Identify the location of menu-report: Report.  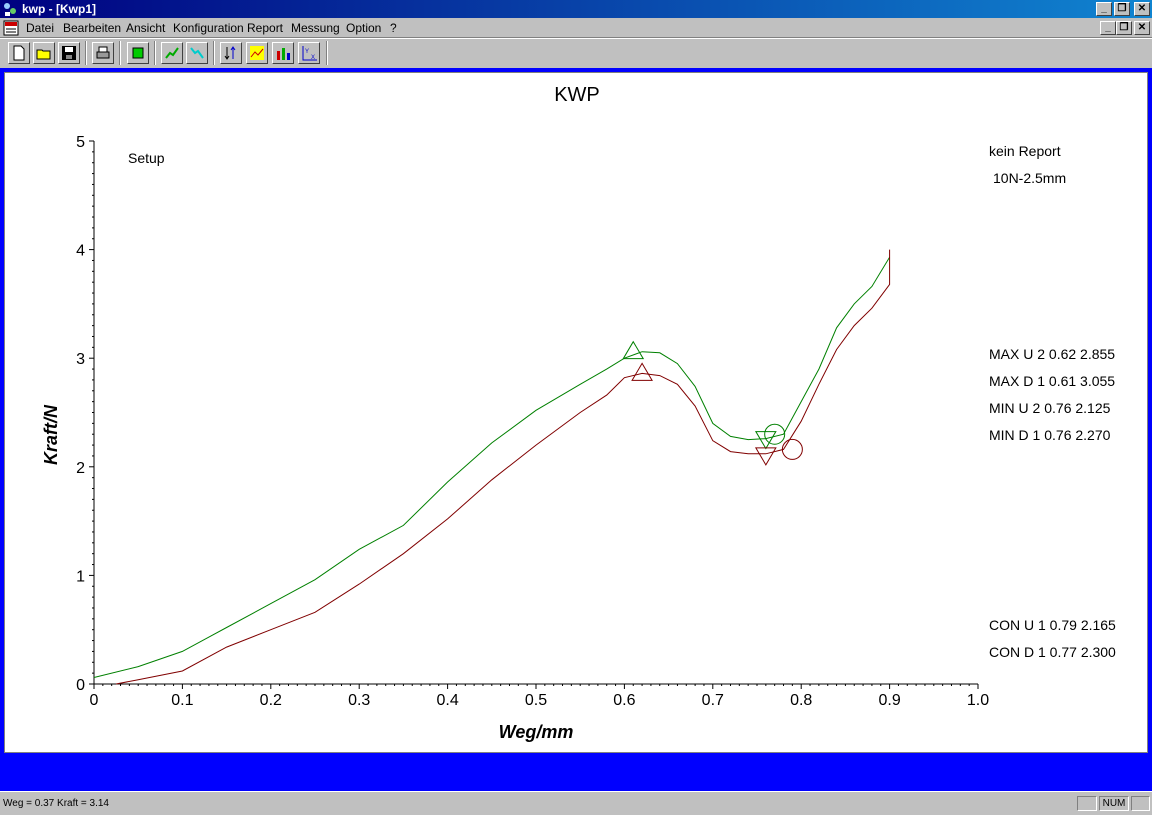
(265, 28).